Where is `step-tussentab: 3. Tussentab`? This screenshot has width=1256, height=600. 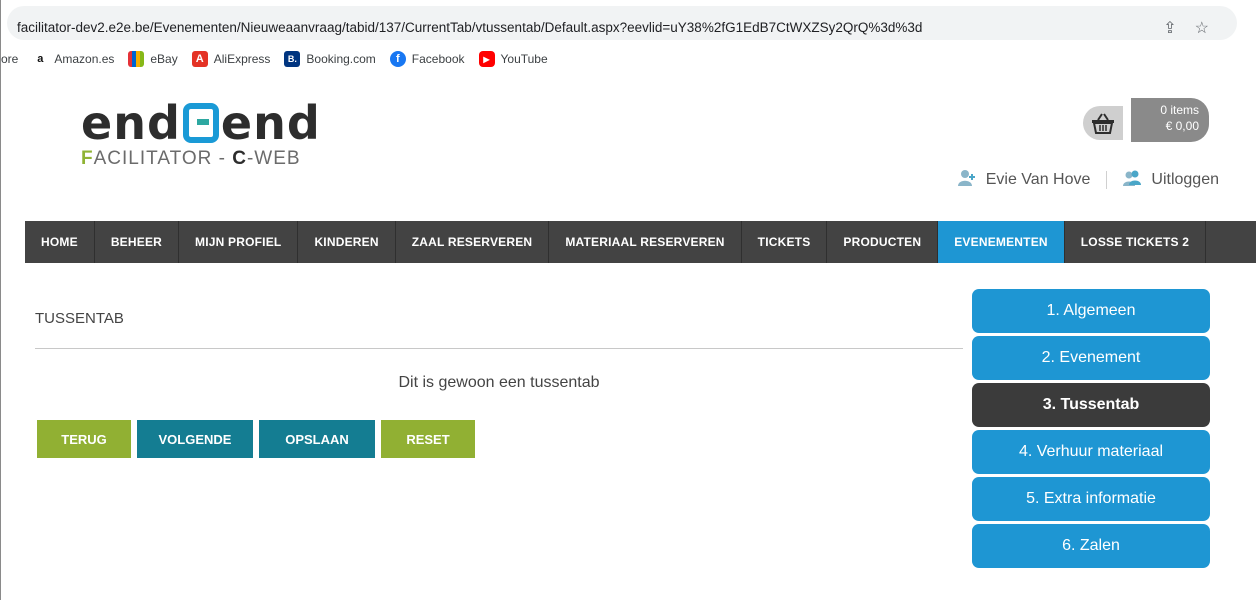
step-tussentab: 3. Tussentab is located at coordinates (1091, 405).